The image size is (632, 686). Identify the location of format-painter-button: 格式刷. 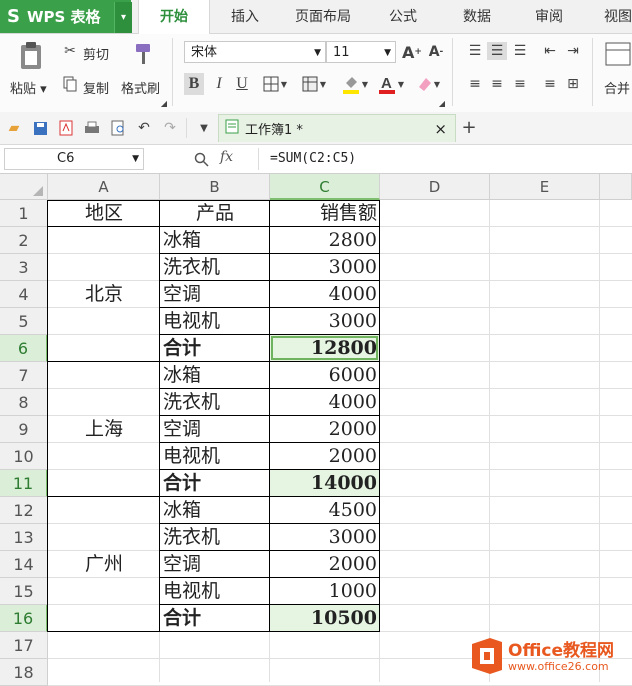
(140, 87).